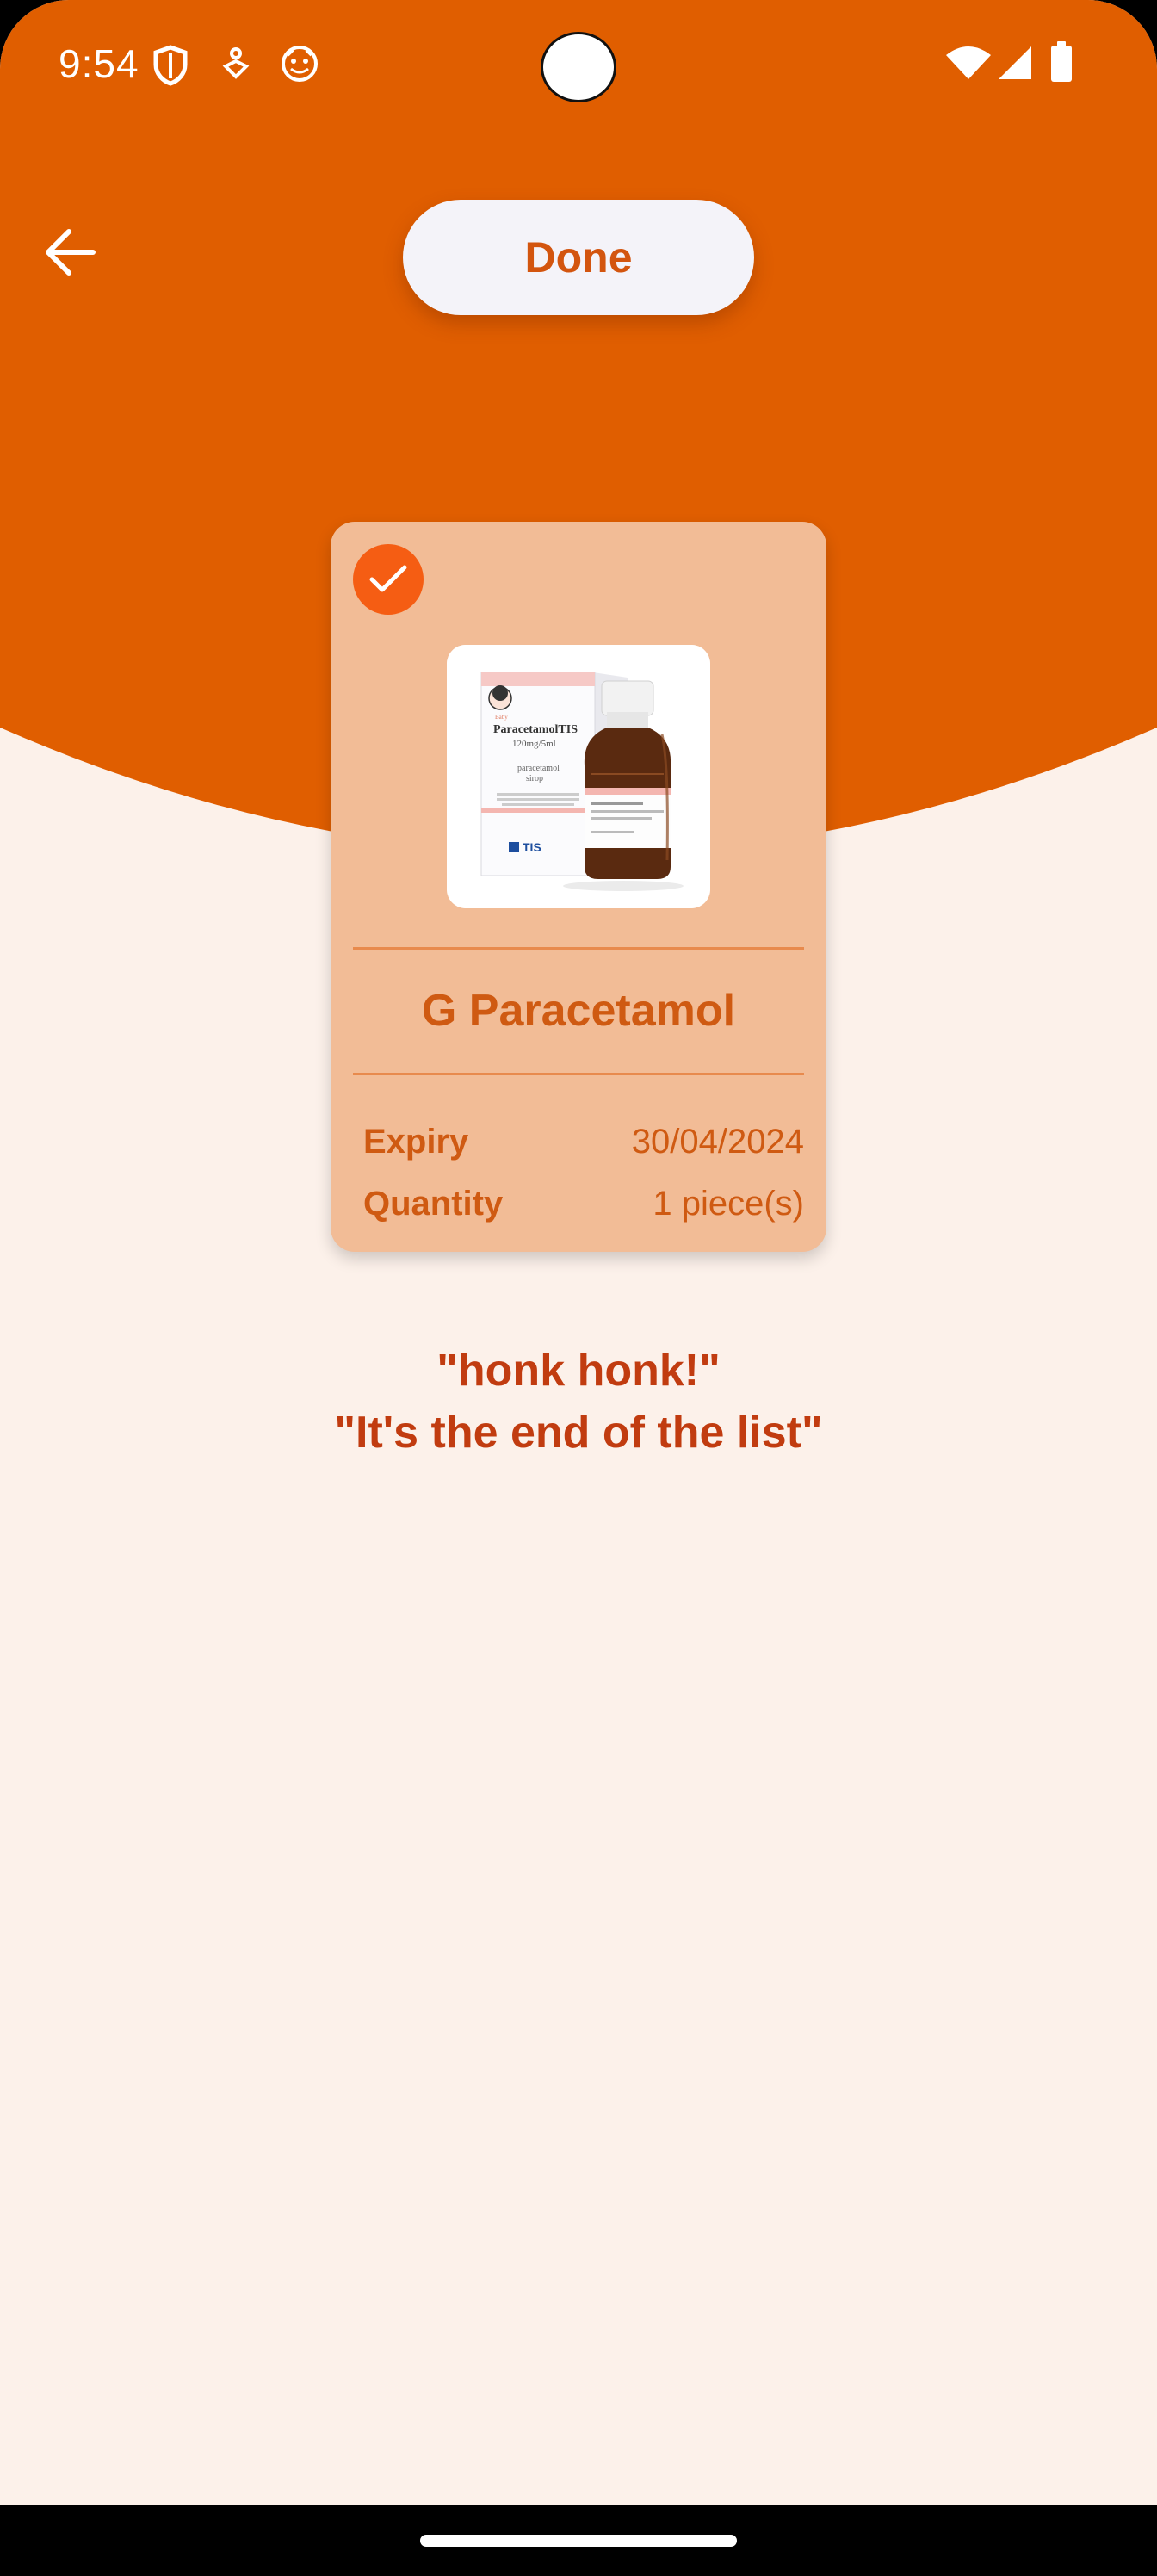  Describe the element at coordinates (728, 1204) in the screenshot. I see `quantity-value: 1 piece(s)` at that location.